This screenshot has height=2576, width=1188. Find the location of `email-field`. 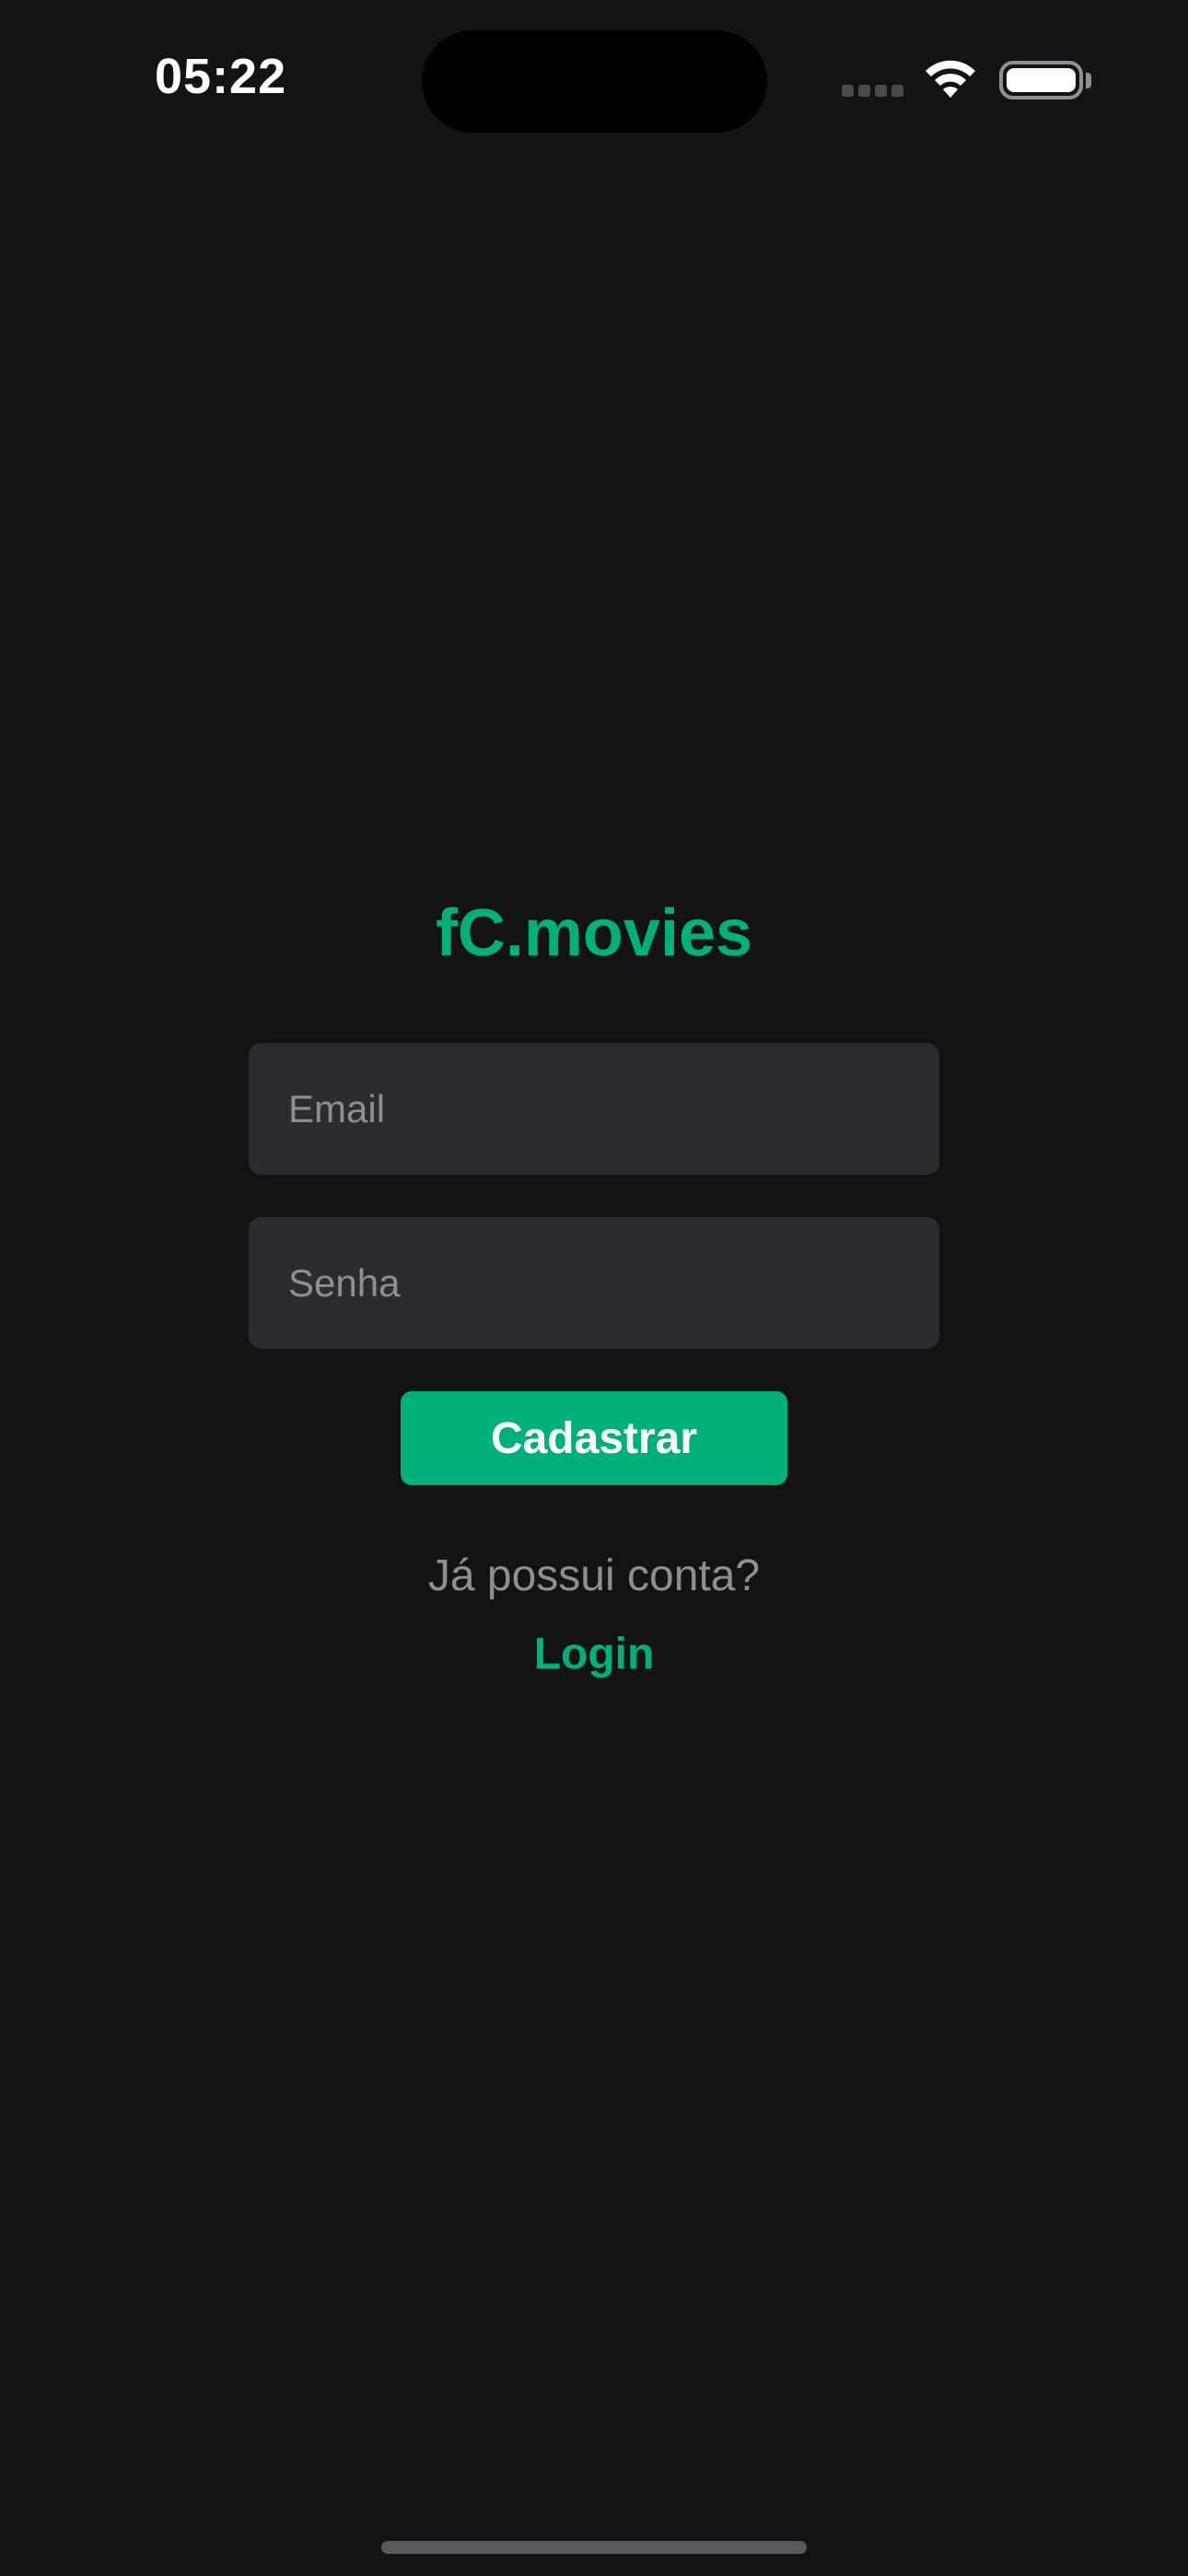

email-field is located at coordinates (594, 1109).